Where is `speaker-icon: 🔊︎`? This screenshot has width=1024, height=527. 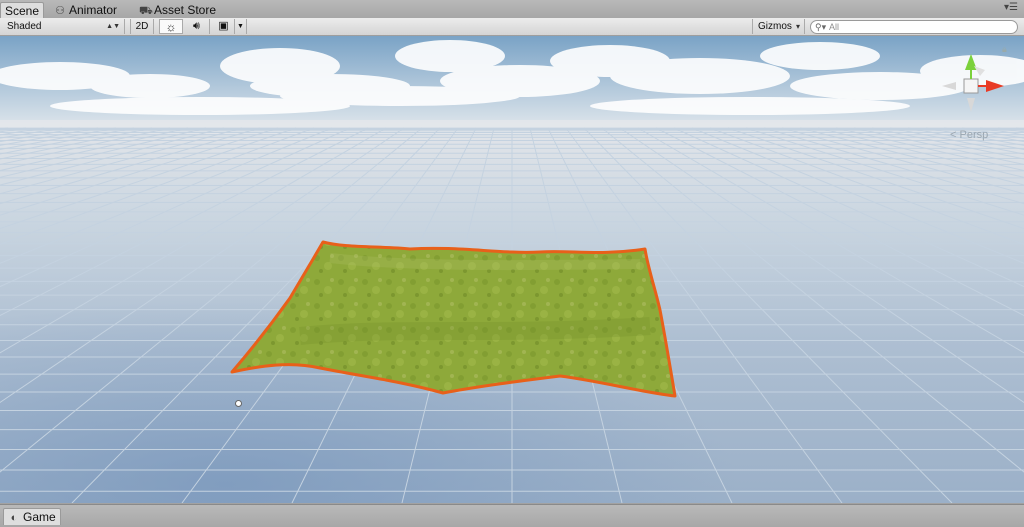
speaker-icon: 🔊︎ is located at coordinates (196, 26).